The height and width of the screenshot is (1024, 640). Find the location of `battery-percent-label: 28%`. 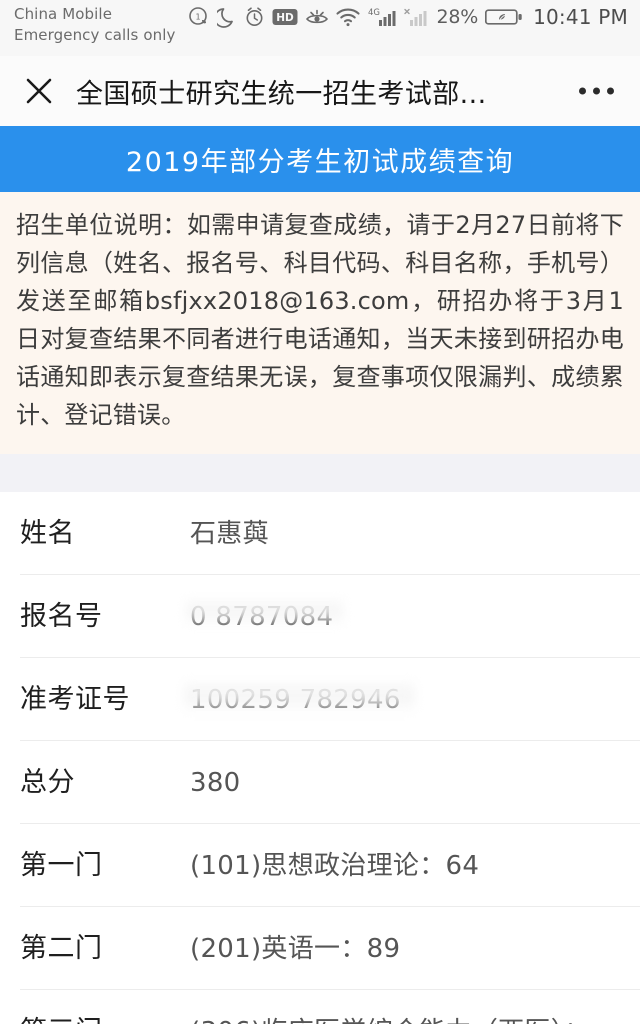

battery-percent-label: 28% is located at coordinates (457, 17).